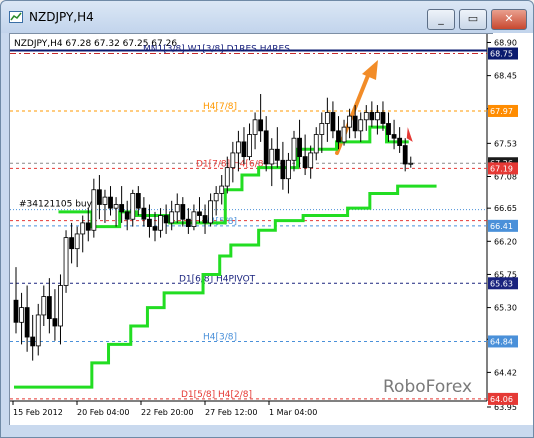 This screenshot has width=534, height=438. What do you see at coordinates (293, 412) in the screenshot?
I see `x-tick-label: 1 Mar 04:00` at bounding box center [293, 412].